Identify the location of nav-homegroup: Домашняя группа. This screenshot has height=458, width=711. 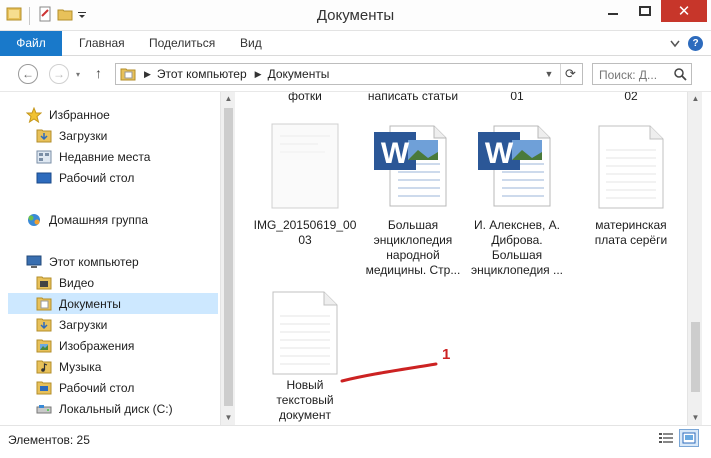
(130, 219).